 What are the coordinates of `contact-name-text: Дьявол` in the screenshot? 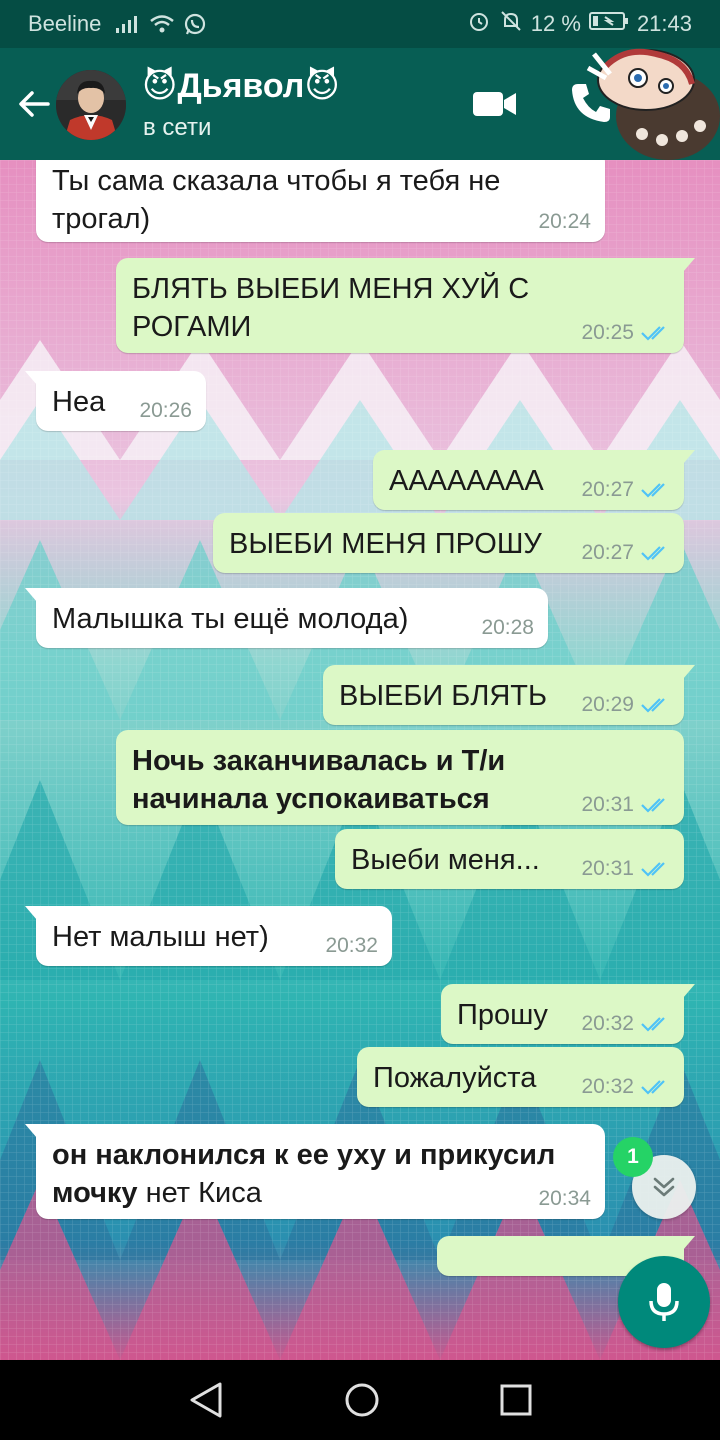 It's located at (241, 85).